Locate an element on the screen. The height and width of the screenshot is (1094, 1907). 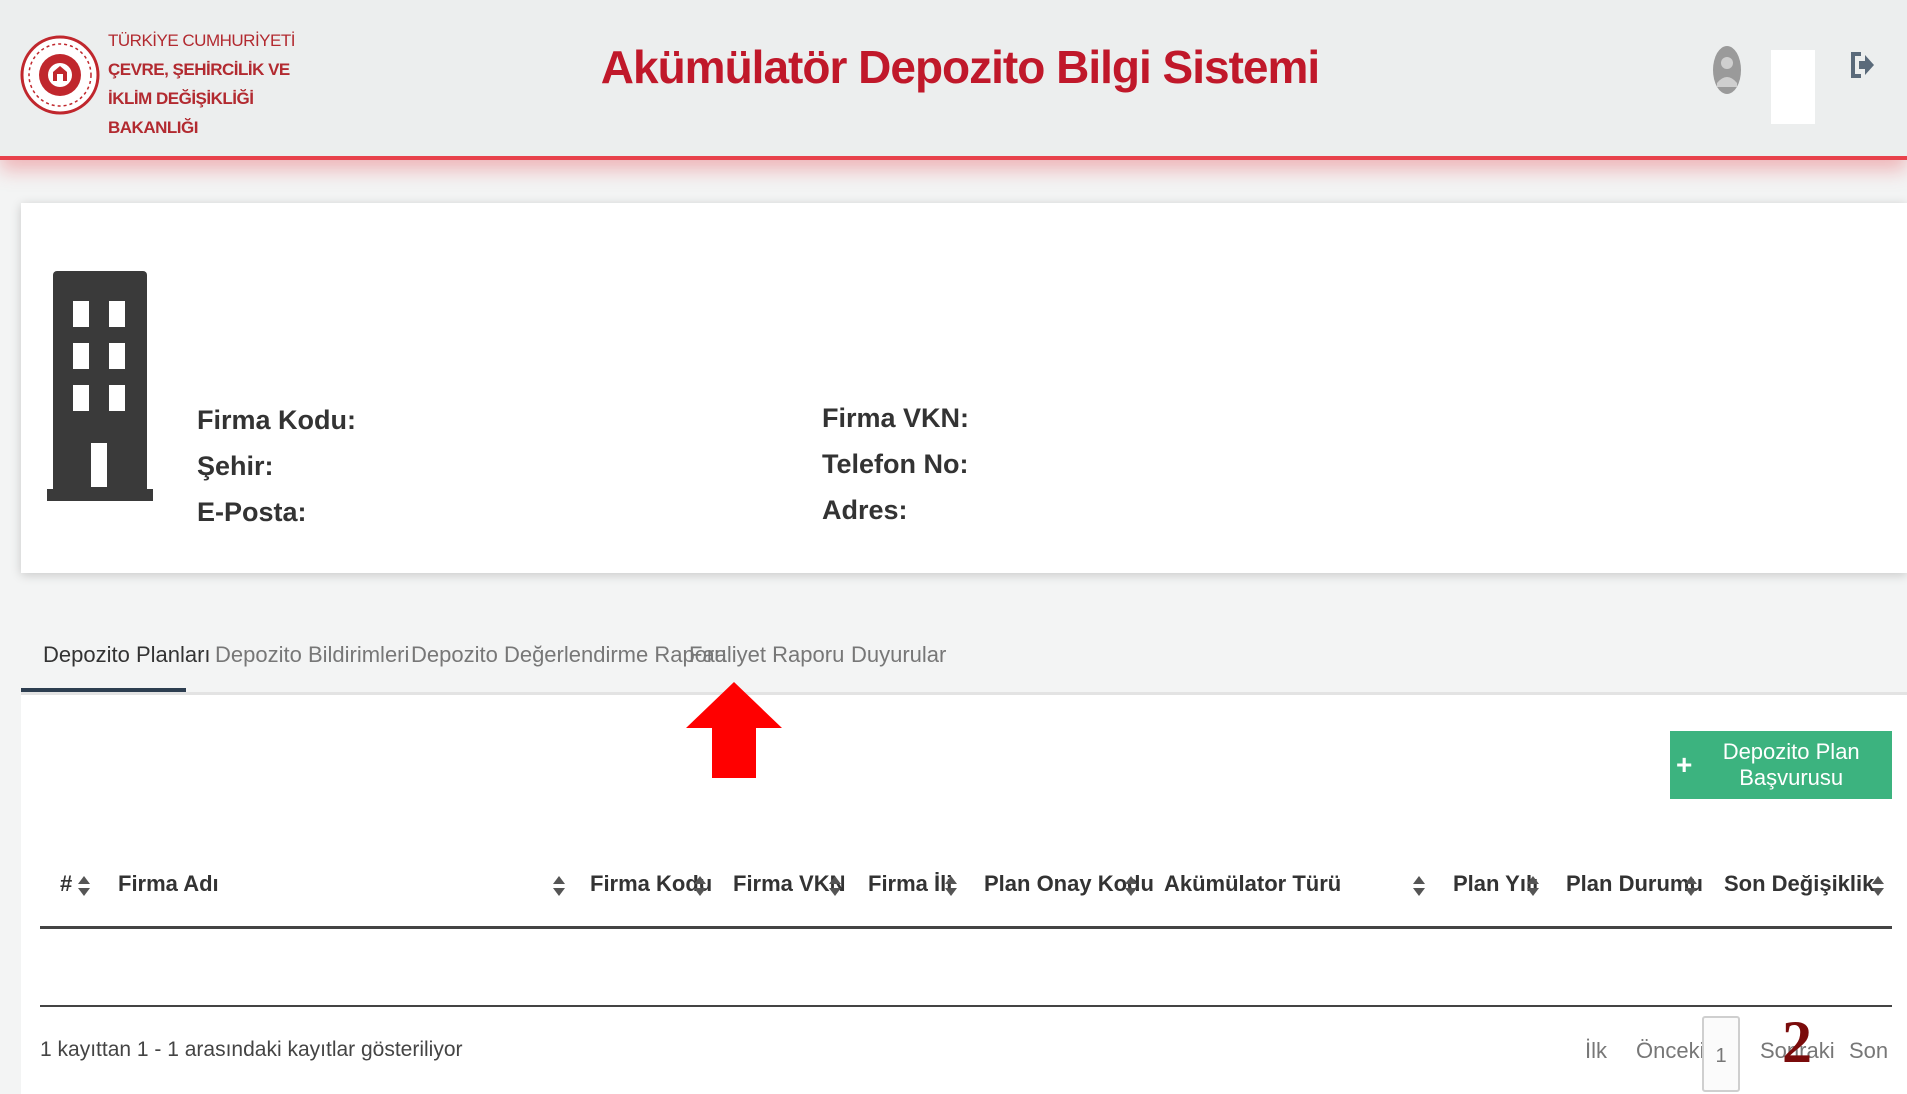
plus-icon: + is located at coordinates (1684, 764).